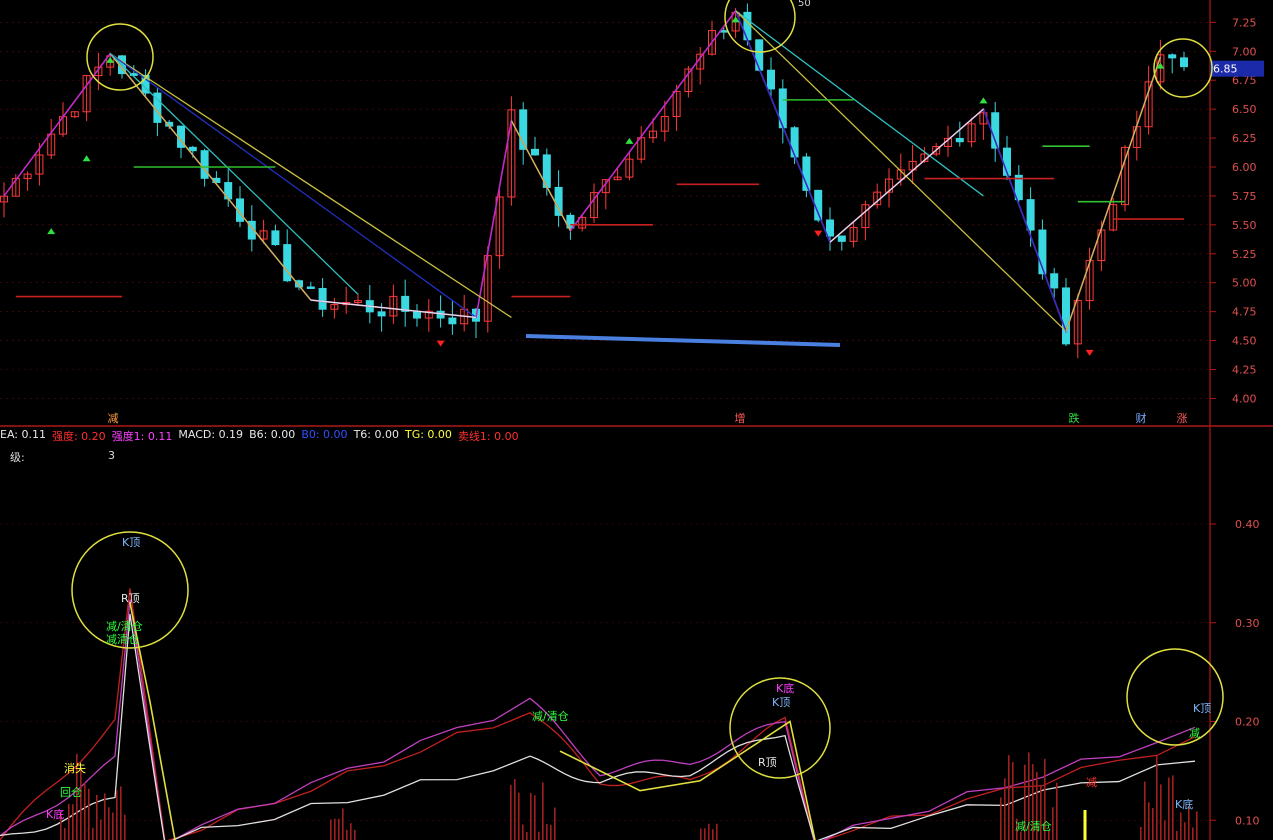 Image resolution: width=1273 pixels, height=840 pixels. What do you see at coordinates (1244, 196) in the screenshot?
I see `price-tick-label: 5.75` at bounding box center [1244, 196].